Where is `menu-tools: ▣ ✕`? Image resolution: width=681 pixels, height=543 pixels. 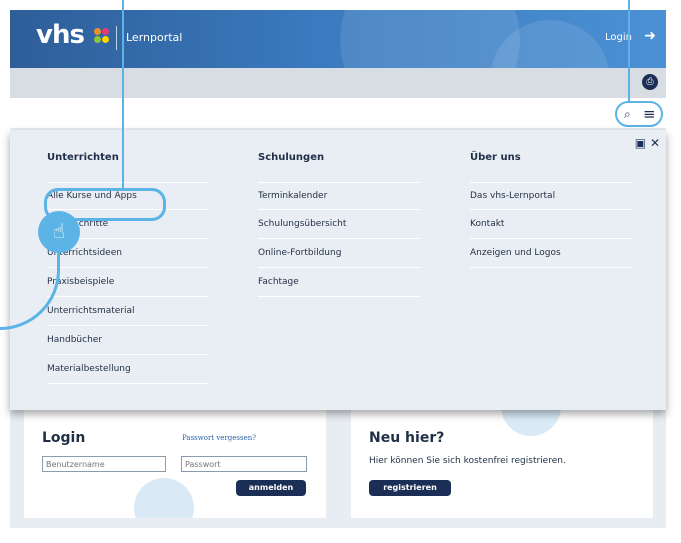
menu-tools: ▣ ✕ is located at coordinates (647, 143).